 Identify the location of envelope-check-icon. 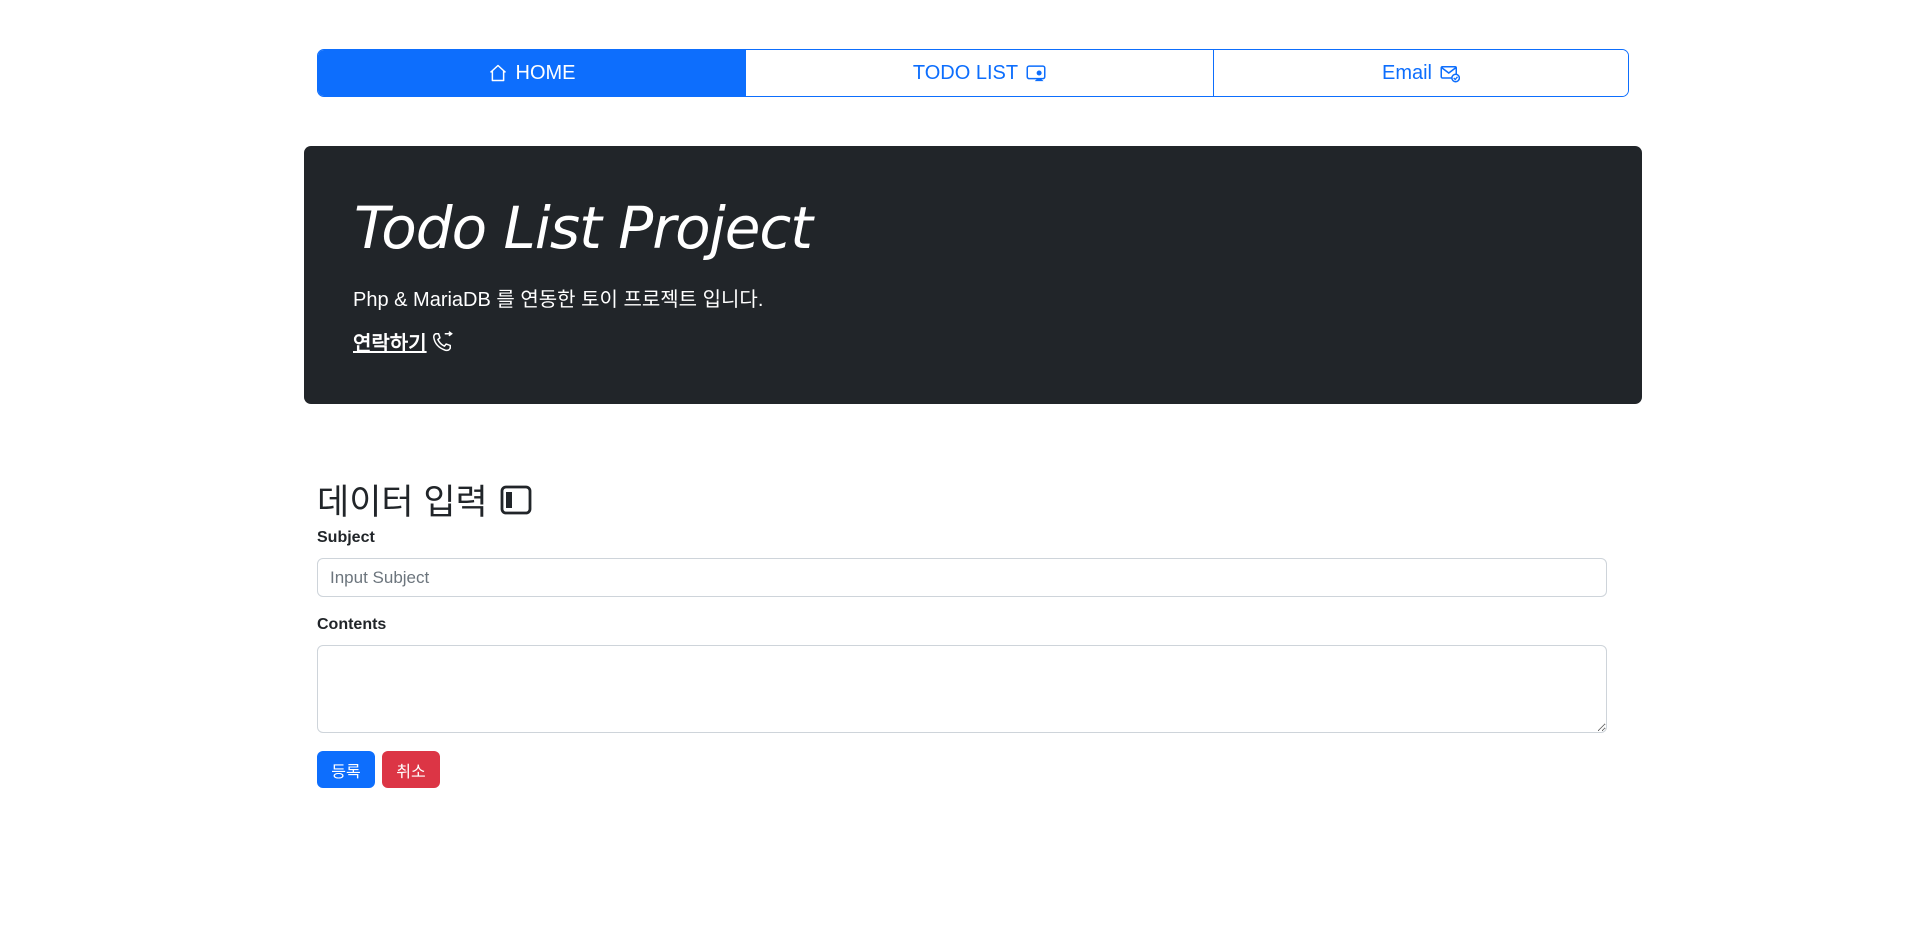
(1450, 74).